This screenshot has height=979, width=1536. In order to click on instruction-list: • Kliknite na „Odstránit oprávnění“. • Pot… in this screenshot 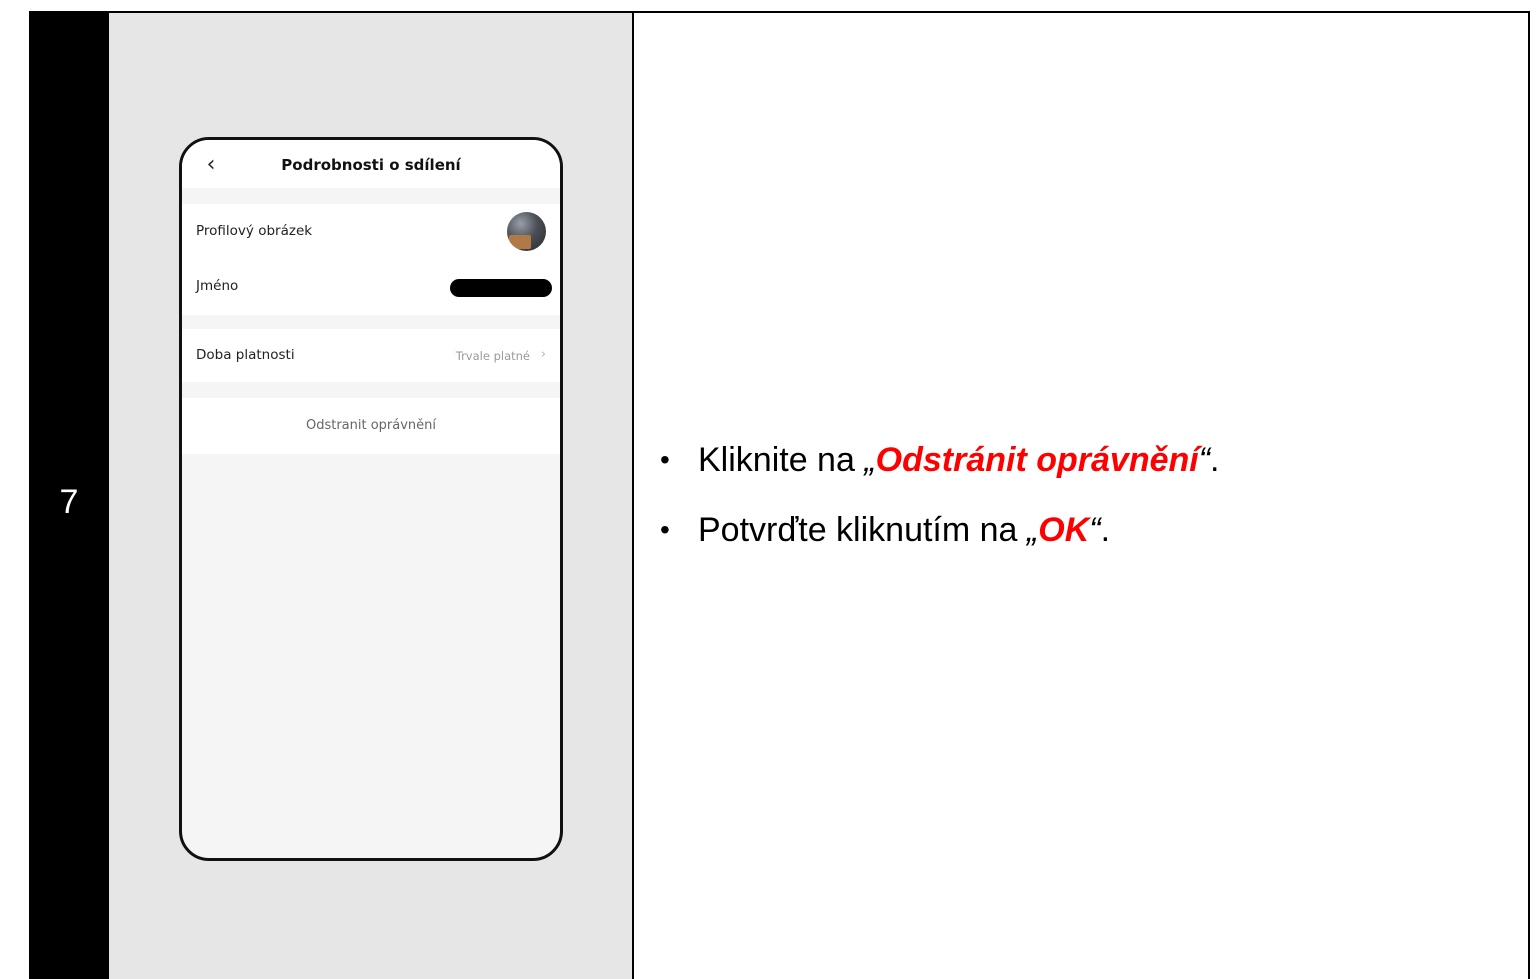, I will do `click(1086, 510)`.